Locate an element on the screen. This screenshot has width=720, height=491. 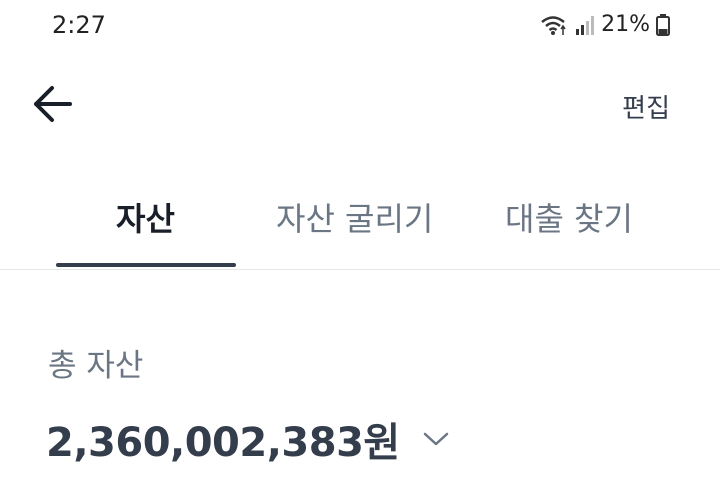
status-icons: 21% is located at coordinates (604, 24).